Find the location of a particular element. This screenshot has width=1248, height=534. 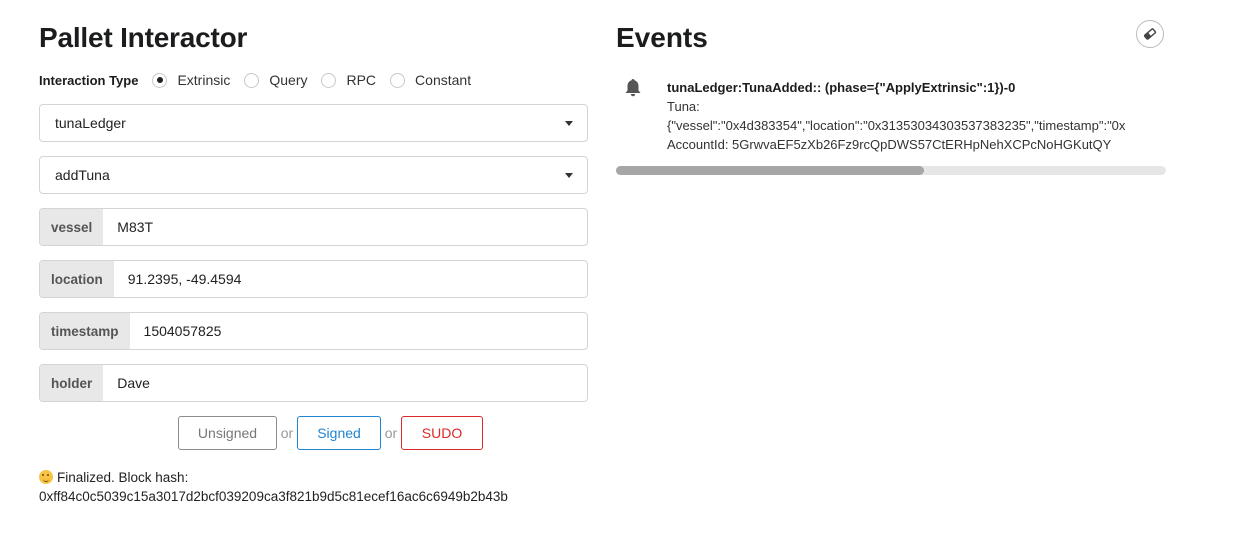

param-label-holder: holder is located at coordinates (72, 383).